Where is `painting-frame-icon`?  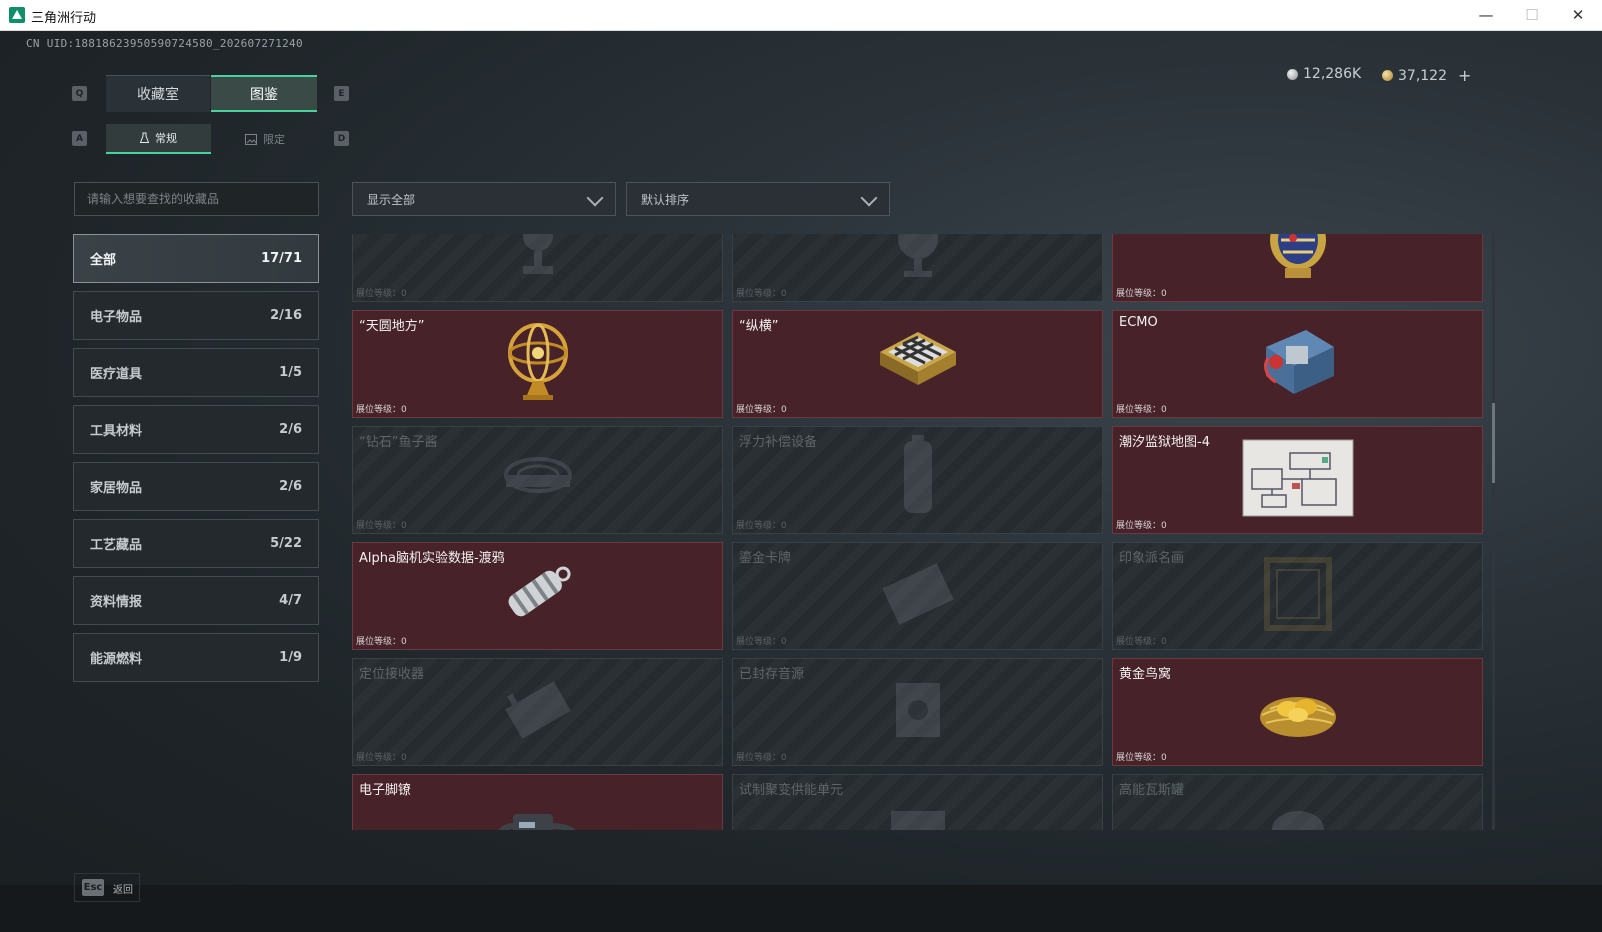 painting-frame-icon is located at coordinates (1298, 596).